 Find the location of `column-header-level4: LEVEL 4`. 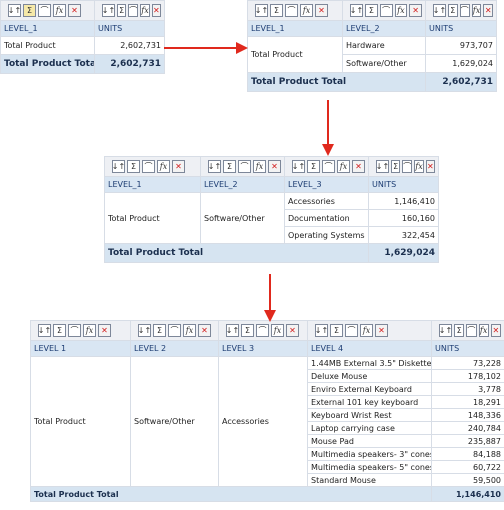

column-header-level4: LEVEL 4 is located at coordinates (369, 348).